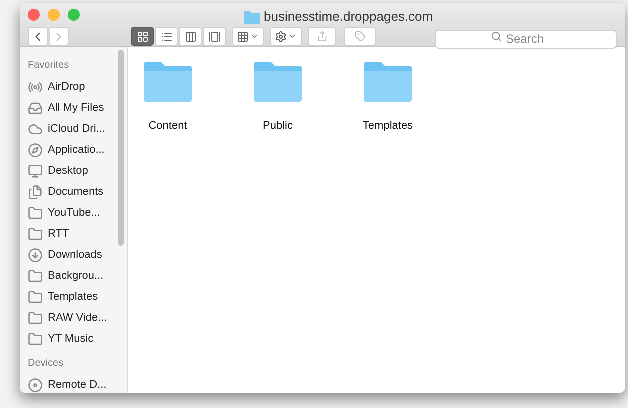 The image size is (628, 408). Describe the element at coordinates (35, 150) in the screenshot. I see `compass-icon` at that location.